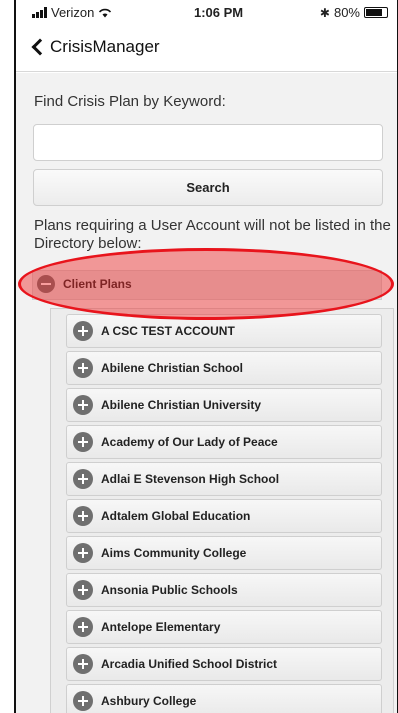  What do you see at coordinates (174, 553) in the screenshot?
I see `plan-item-label: Aims Community College` at bounding box center [174, 553].